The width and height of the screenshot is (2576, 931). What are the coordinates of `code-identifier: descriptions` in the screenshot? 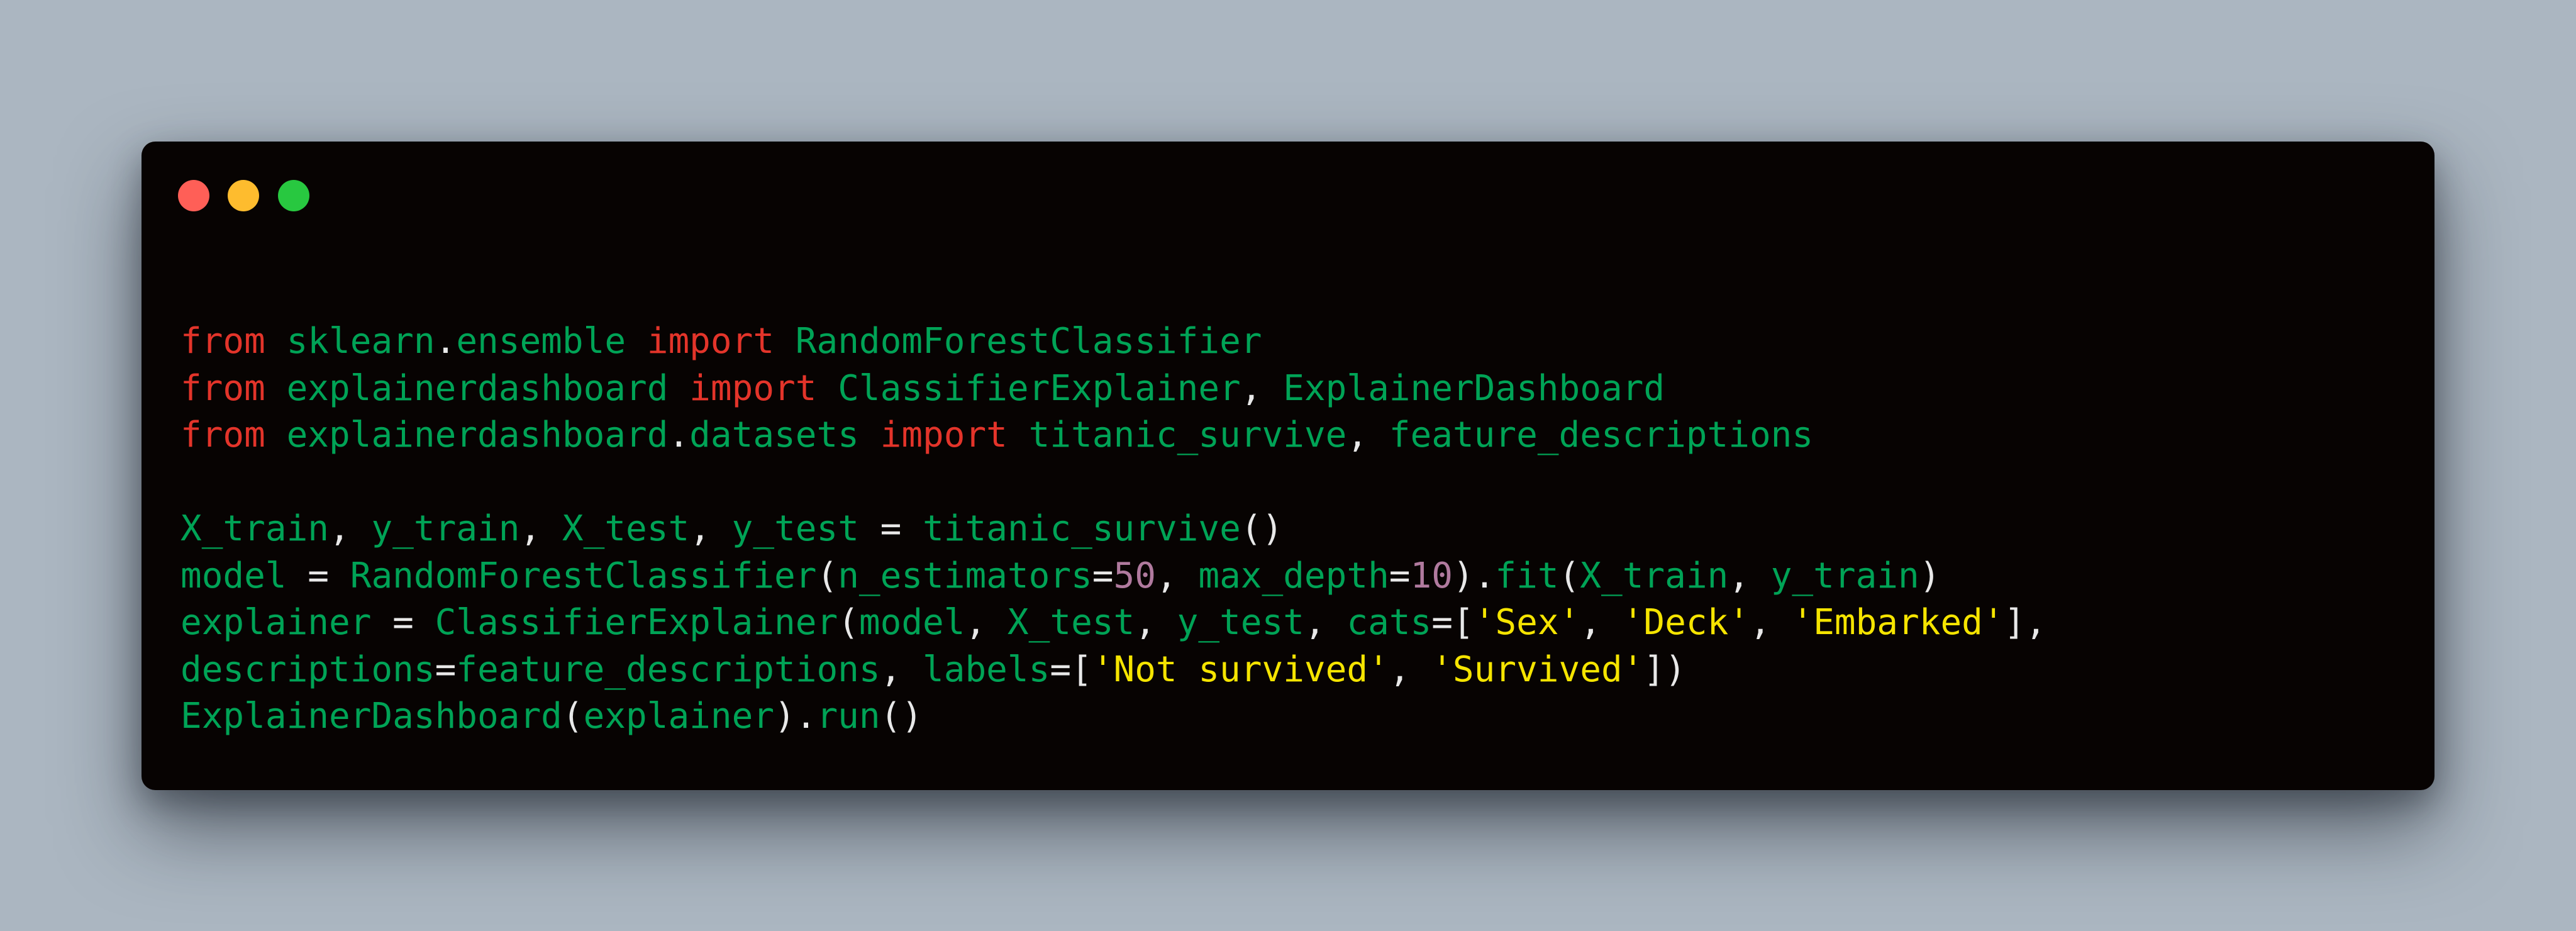 It's located at (307, 669).